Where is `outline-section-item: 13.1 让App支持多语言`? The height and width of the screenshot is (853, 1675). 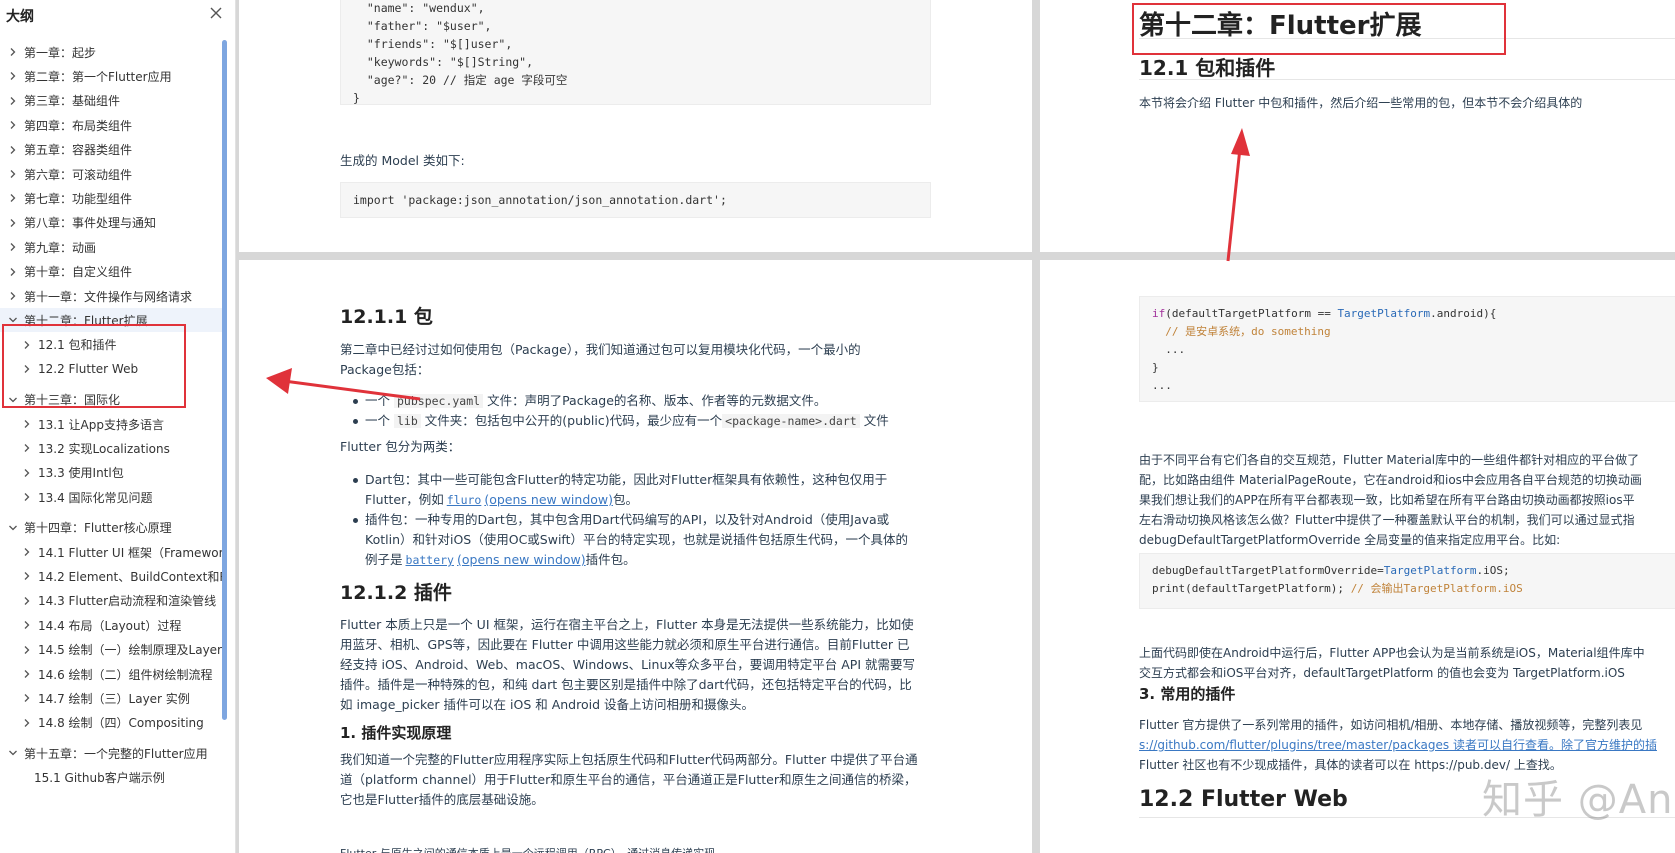 outline-section-item: 13.1 让App支持多语言 is located at coordinates (111, 424).